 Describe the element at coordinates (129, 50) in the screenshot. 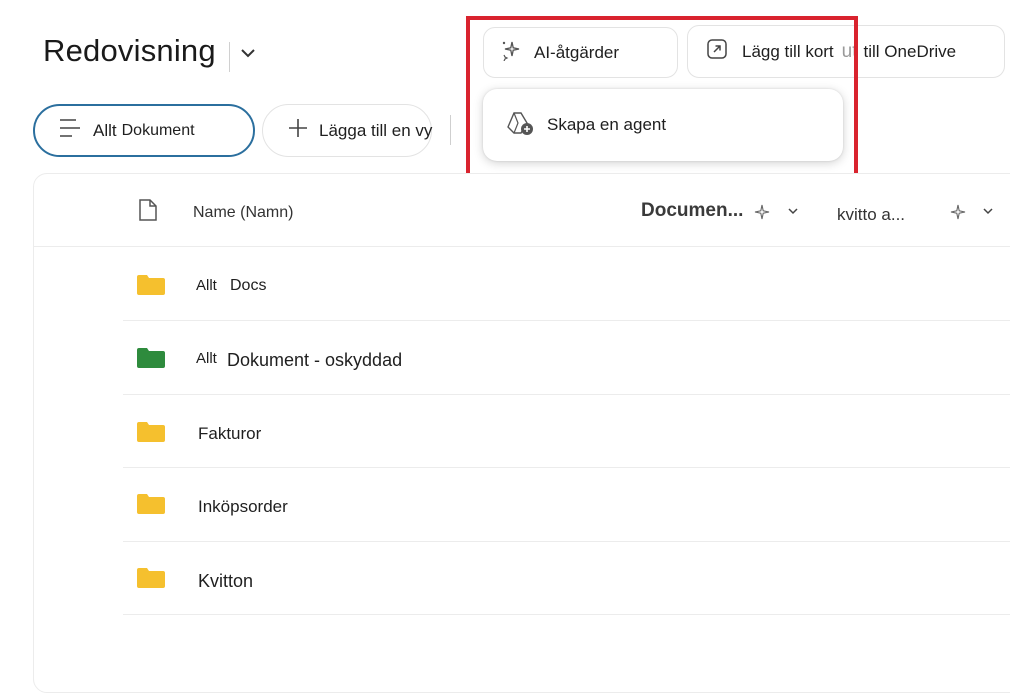

I see `page-title: Redovisning` at that location.